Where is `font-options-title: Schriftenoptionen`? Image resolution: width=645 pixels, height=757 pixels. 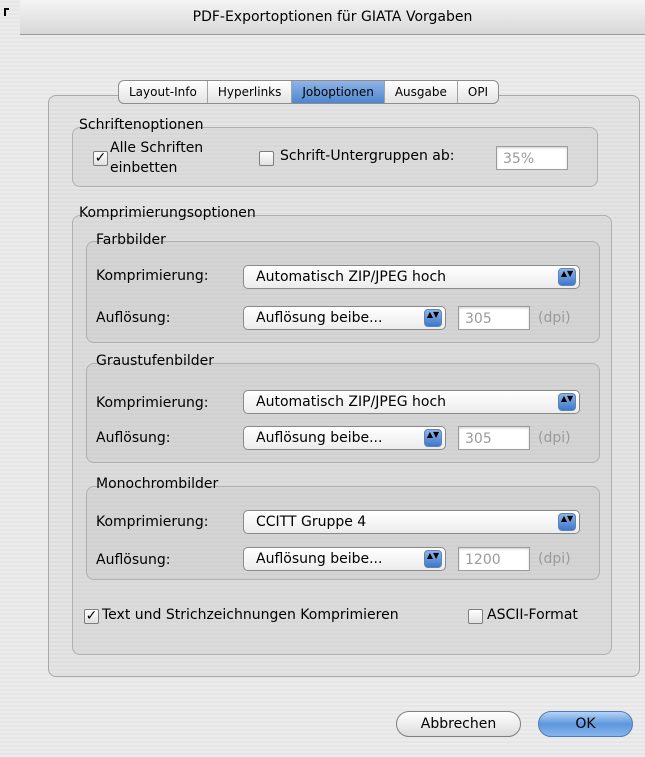 font-options-title: Schriftenoptionen is located at coordinates (141, 125).